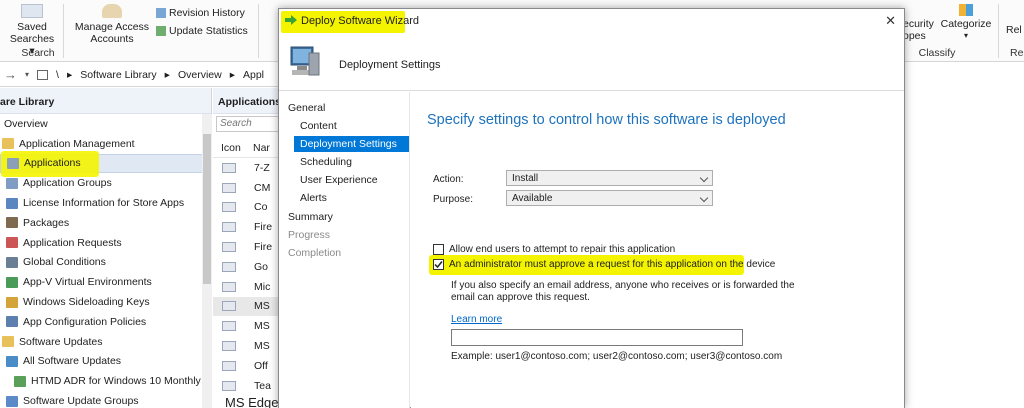  What do you see at coordinates (261, 365) in the screenshot?
I see `application-name: Off` at bounding box center [261, 365].